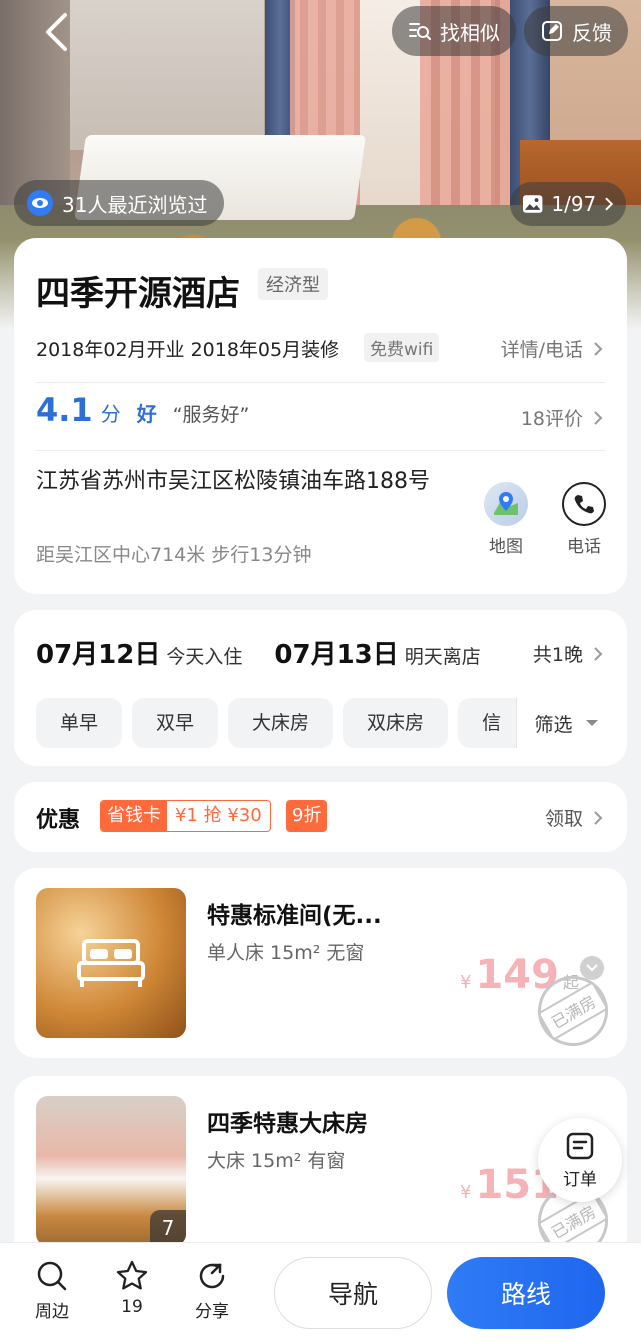 This screenshot has width=641, height=1343. What do you see at coordinates (557, 655) in the screenshot?
I see `nights-count: 共1晚` at bounding box center [557, 655].